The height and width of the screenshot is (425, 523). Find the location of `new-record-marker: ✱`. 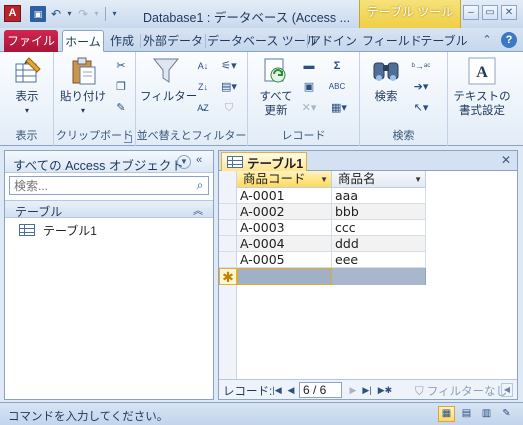

new-record-marker: ✱ is located at coordinates (228, 276).